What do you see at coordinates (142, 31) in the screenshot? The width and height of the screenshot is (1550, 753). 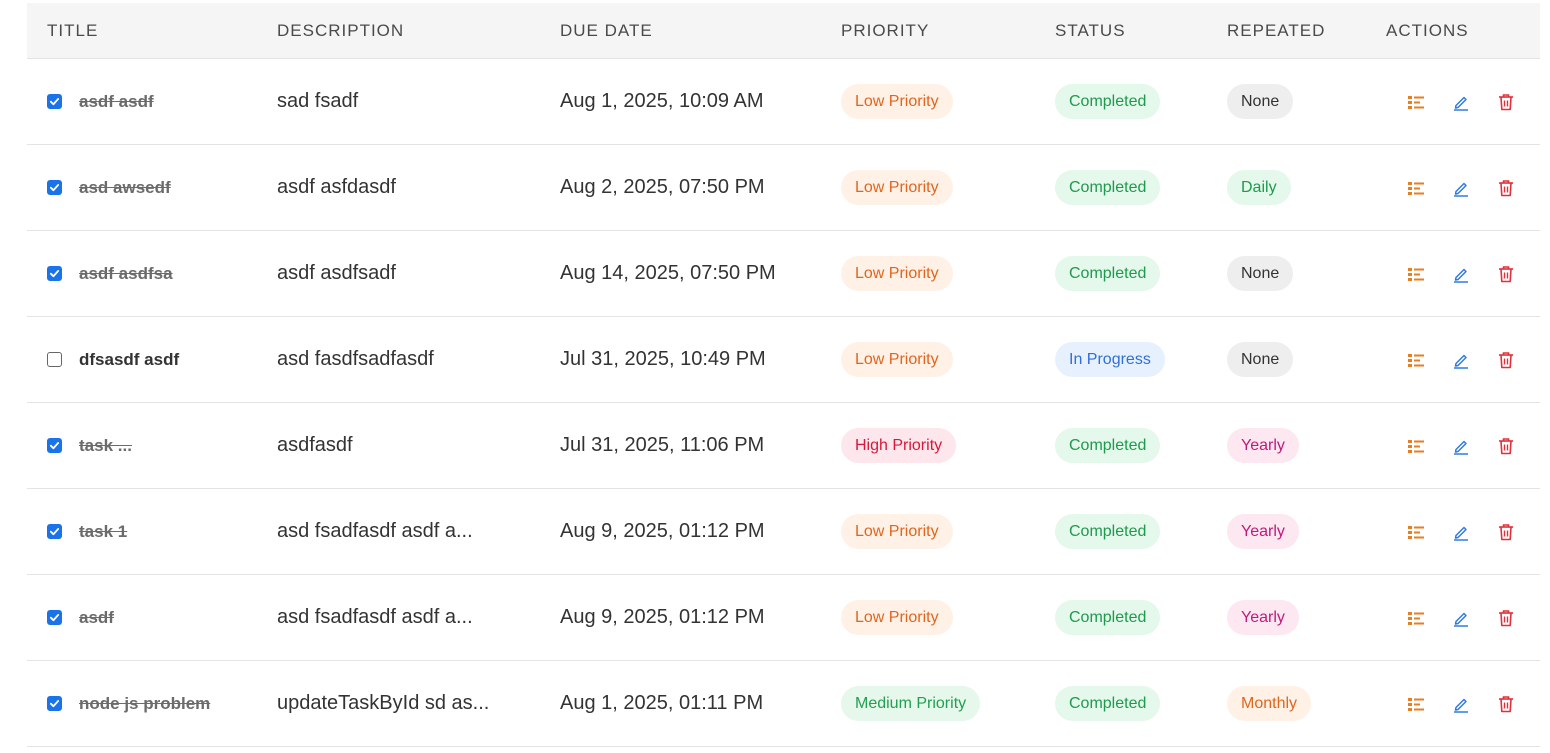 I see `header-title: TITLE` at bounding box center [142, 31].